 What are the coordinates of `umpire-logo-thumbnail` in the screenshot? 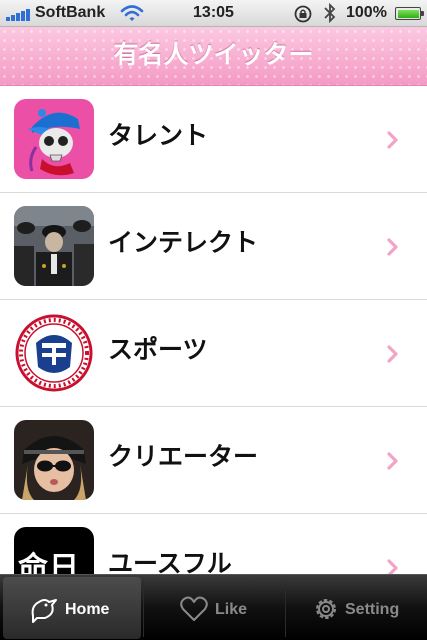 It's located at (54, 353).